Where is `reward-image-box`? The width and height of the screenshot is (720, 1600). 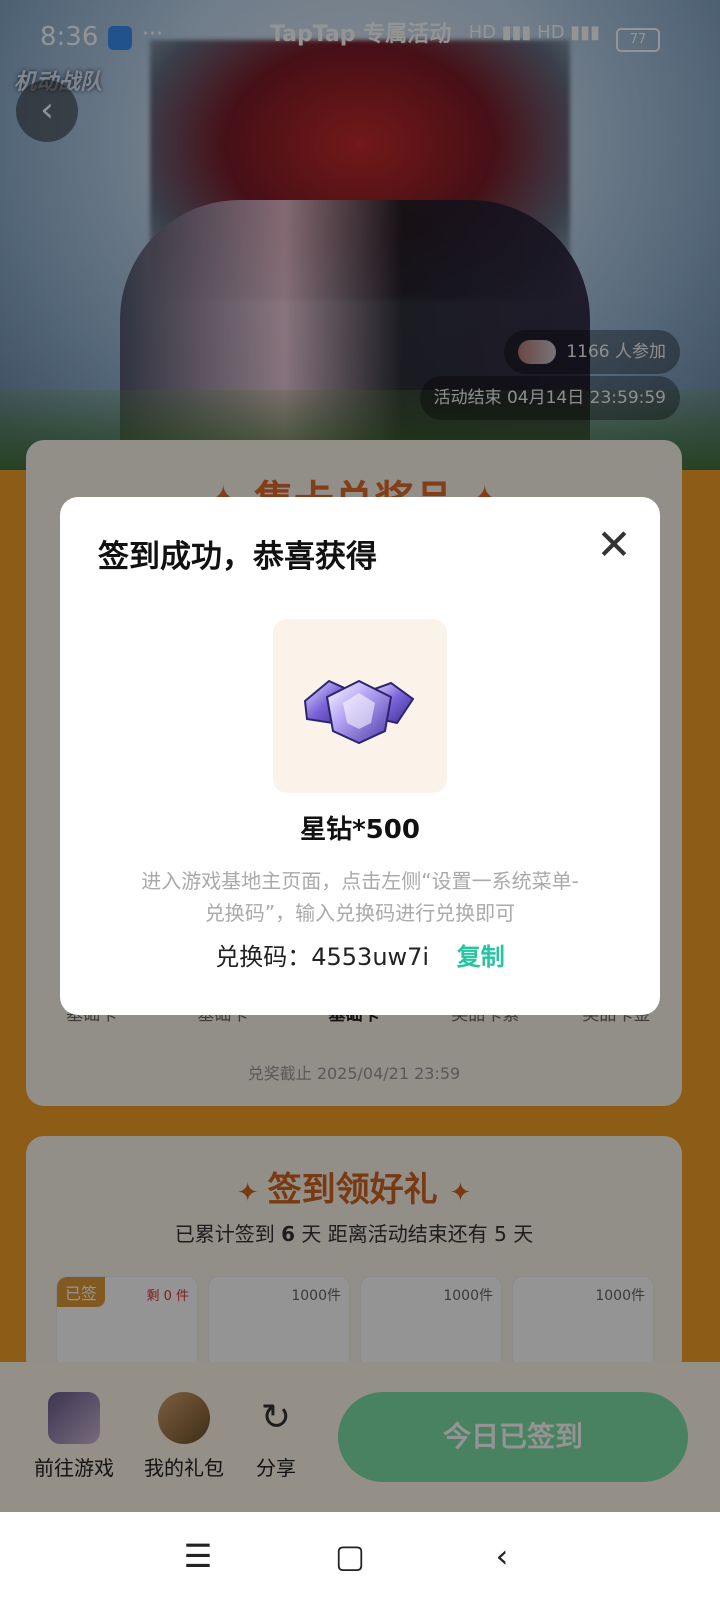 reward-image-box is located at coordinates (360, 706).